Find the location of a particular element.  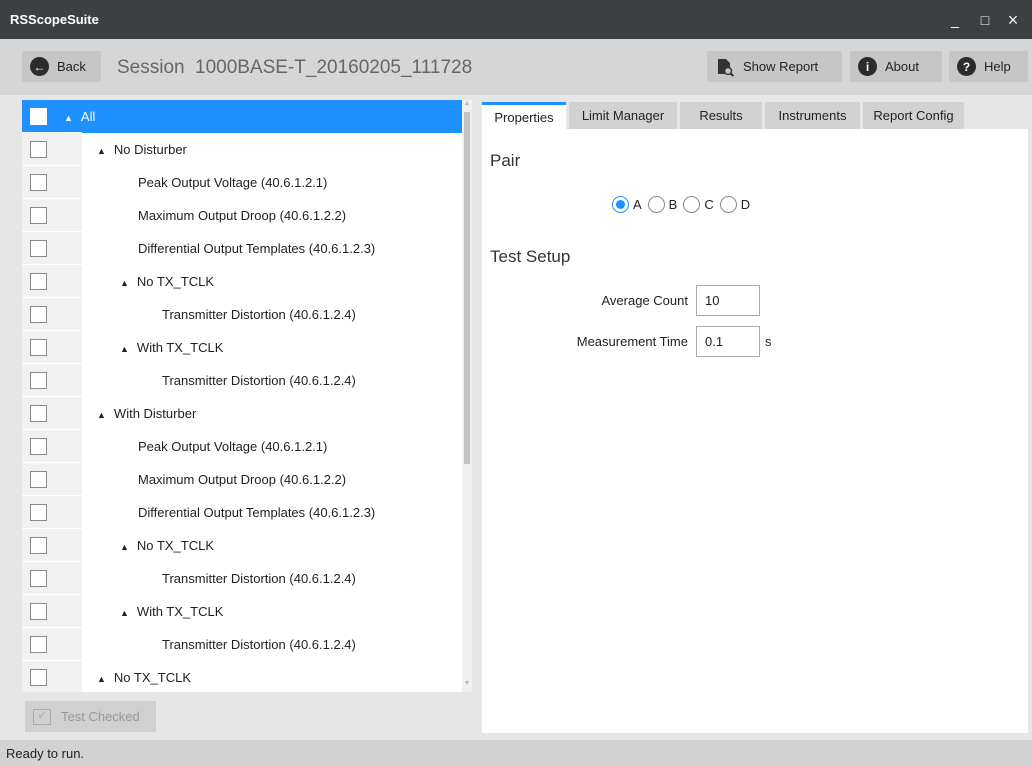

tab-results: Results is located at coordinates (721, 115).